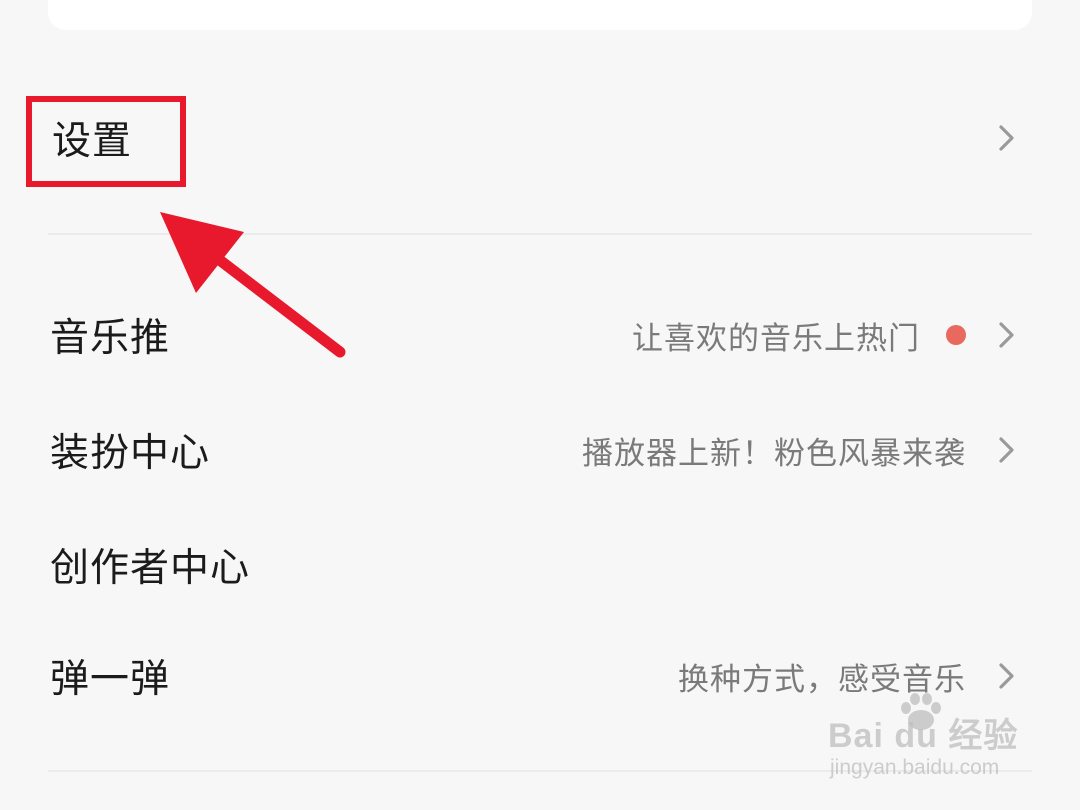 The image size is (1080, 810). Describe the element at coordinates (540, 565) in the screenshot. I see `menu-item-creator-center: 创作者中心` at that location.